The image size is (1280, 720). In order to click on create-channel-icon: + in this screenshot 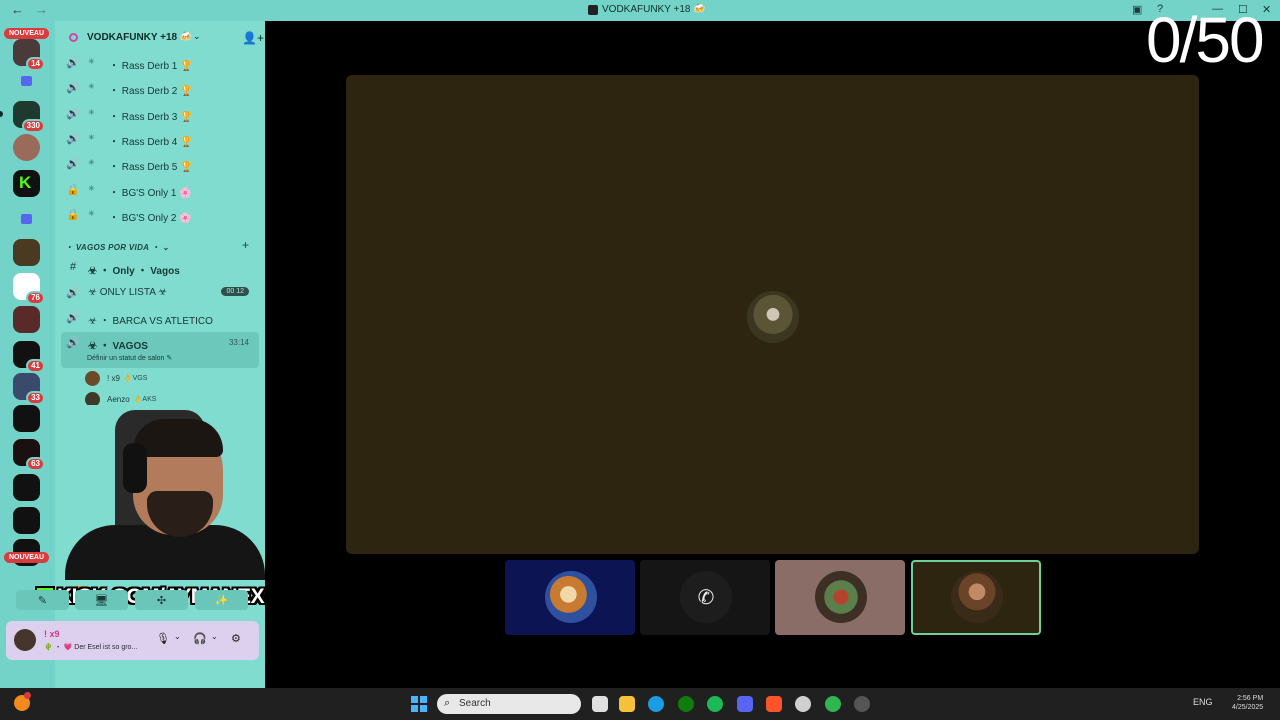, I will do `click(245, 245)`.